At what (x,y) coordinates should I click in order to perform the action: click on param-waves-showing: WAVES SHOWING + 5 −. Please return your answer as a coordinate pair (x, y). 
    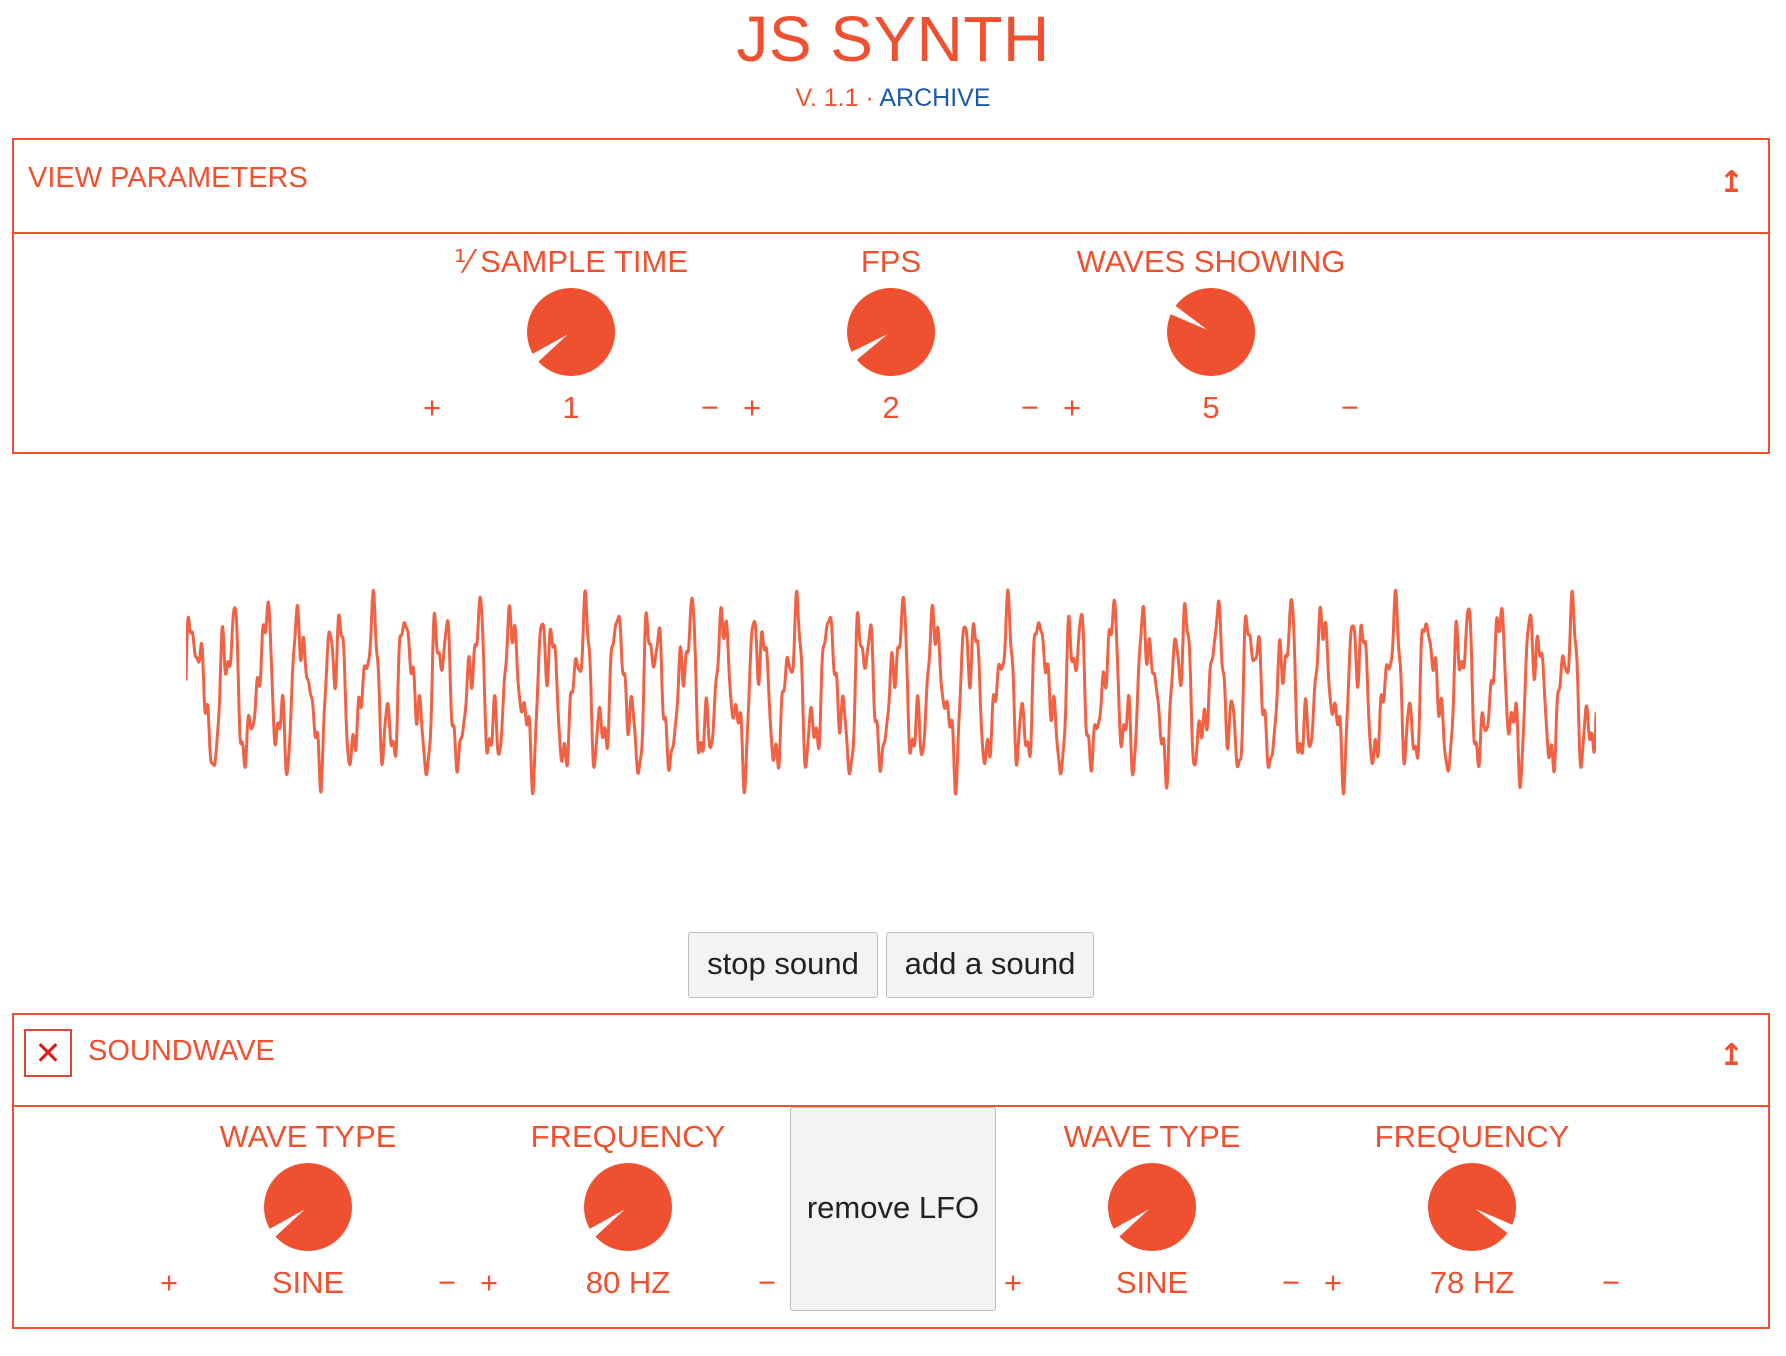
    Looking at the image, I should click on (1211, 334).